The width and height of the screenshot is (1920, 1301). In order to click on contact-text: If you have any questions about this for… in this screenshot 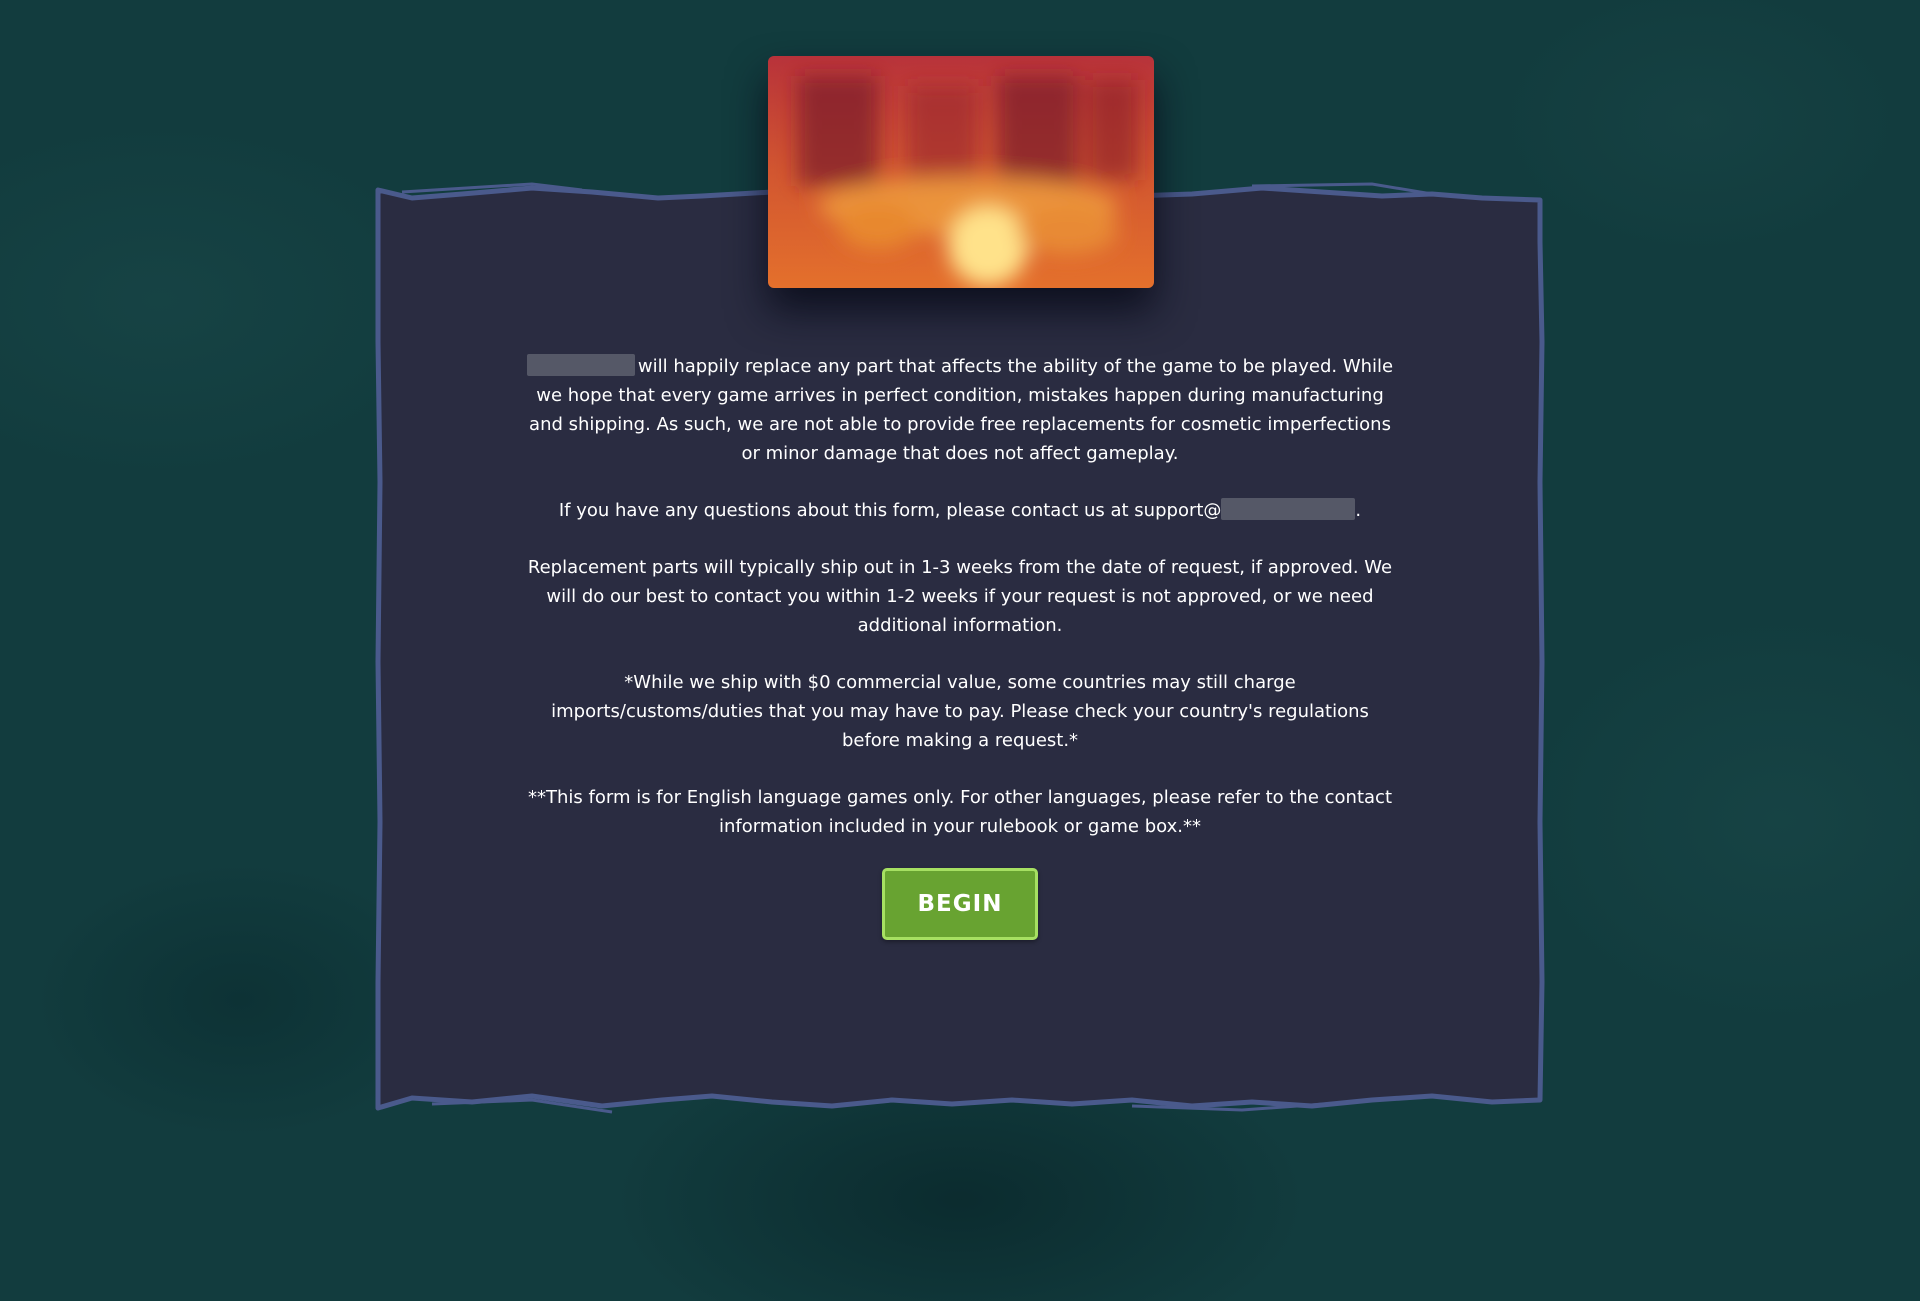, I will do `click(890, 510)`.